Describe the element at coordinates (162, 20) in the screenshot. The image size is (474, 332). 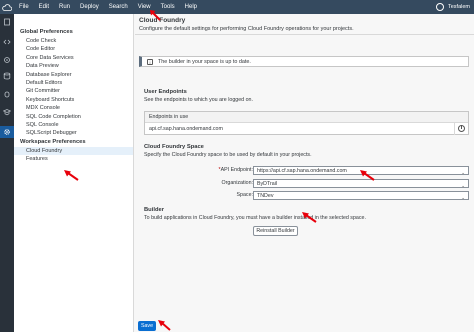
I see `page-title: Cloud Foundry` at that location.